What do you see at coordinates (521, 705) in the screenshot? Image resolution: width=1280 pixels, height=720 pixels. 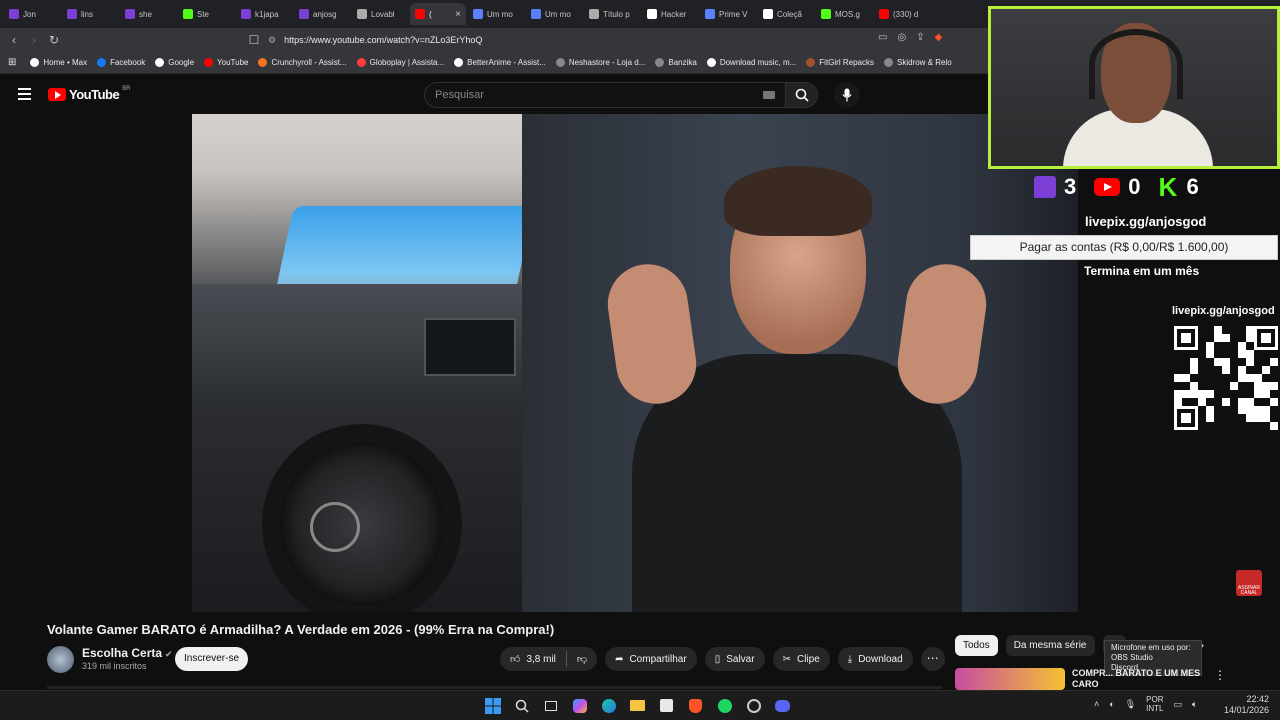 I see `search-icon` at bounding box center [521, 705].